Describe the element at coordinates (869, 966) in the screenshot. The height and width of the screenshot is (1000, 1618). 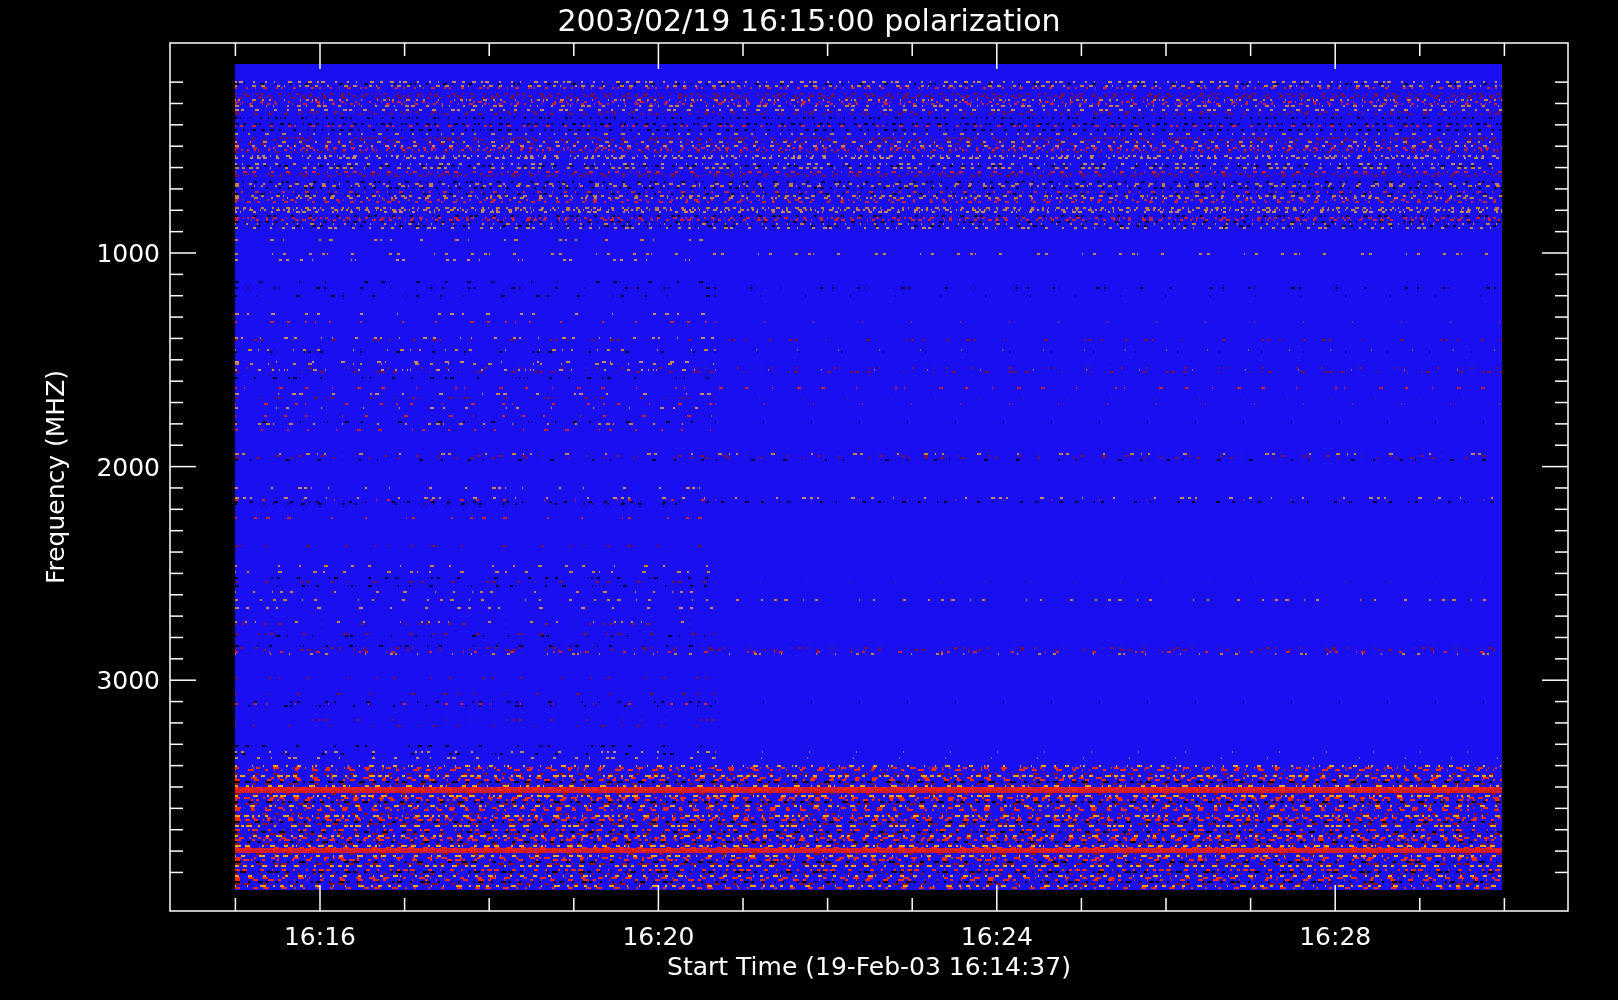
I see `x-axis-label: Start Time (19-Feb-03 16:14:37)` at that location.